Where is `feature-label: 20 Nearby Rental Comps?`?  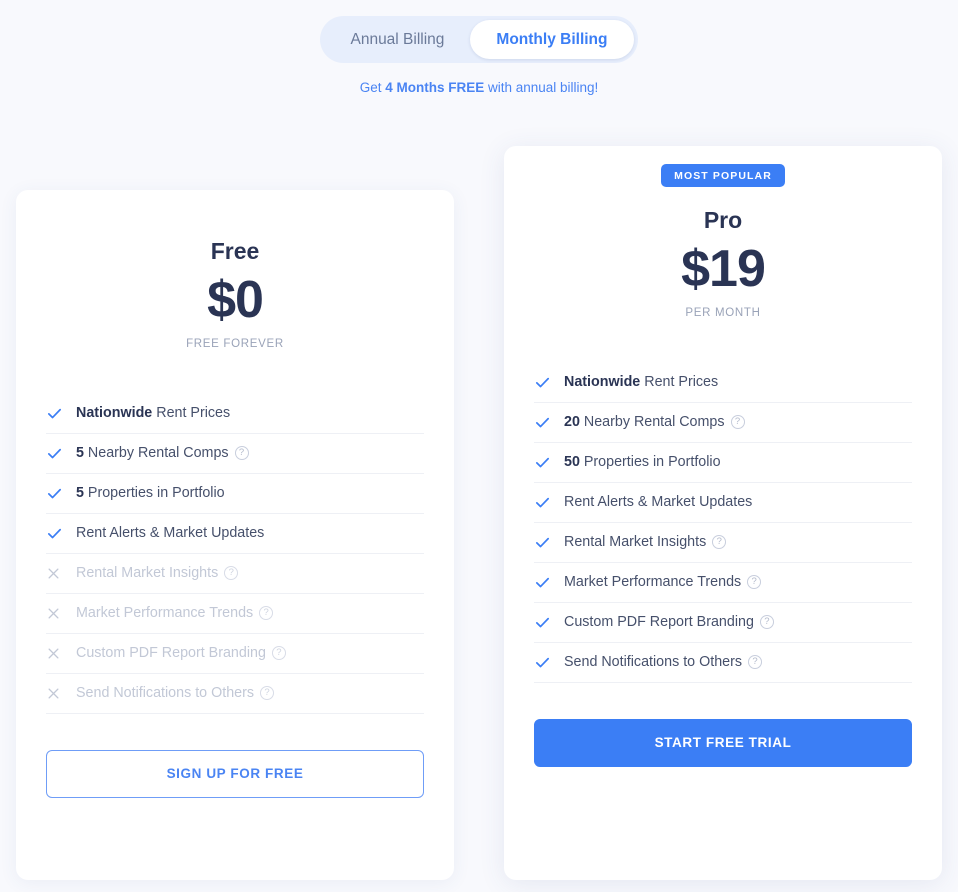
feature-label: 20 Nearby Rental Comps? is located at coordinates (654, 422).